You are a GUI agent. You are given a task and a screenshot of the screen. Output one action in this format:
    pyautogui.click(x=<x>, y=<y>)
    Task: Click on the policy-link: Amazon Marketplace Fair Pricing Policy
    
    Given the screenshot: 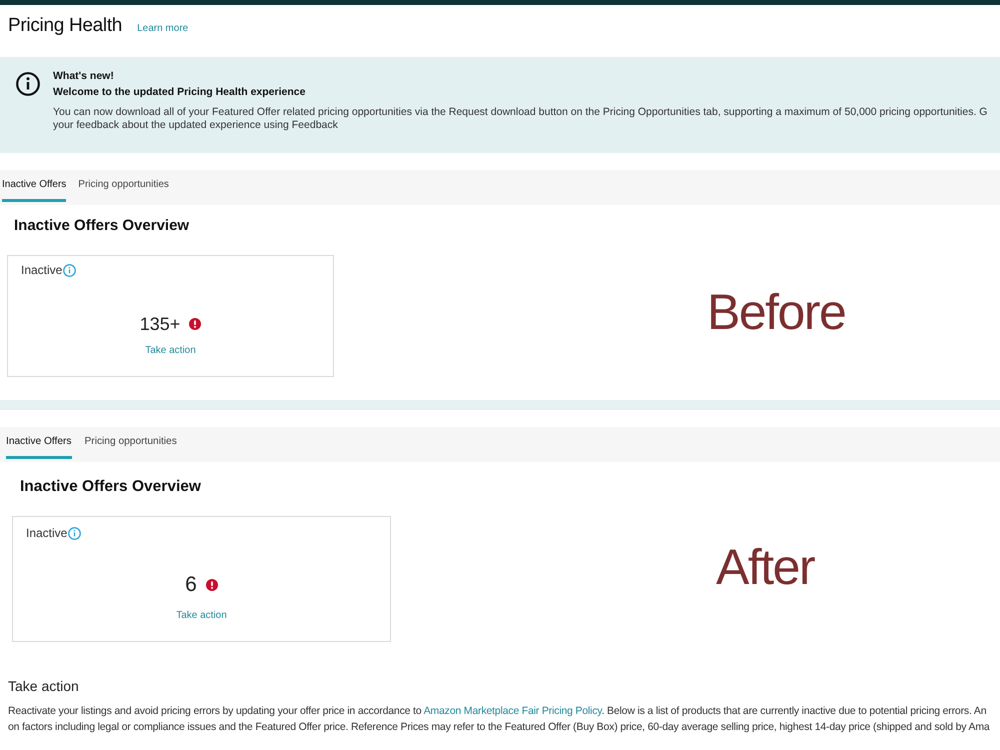 What is the action you would take?
    pyautogui.click(x=513, y=711)
    